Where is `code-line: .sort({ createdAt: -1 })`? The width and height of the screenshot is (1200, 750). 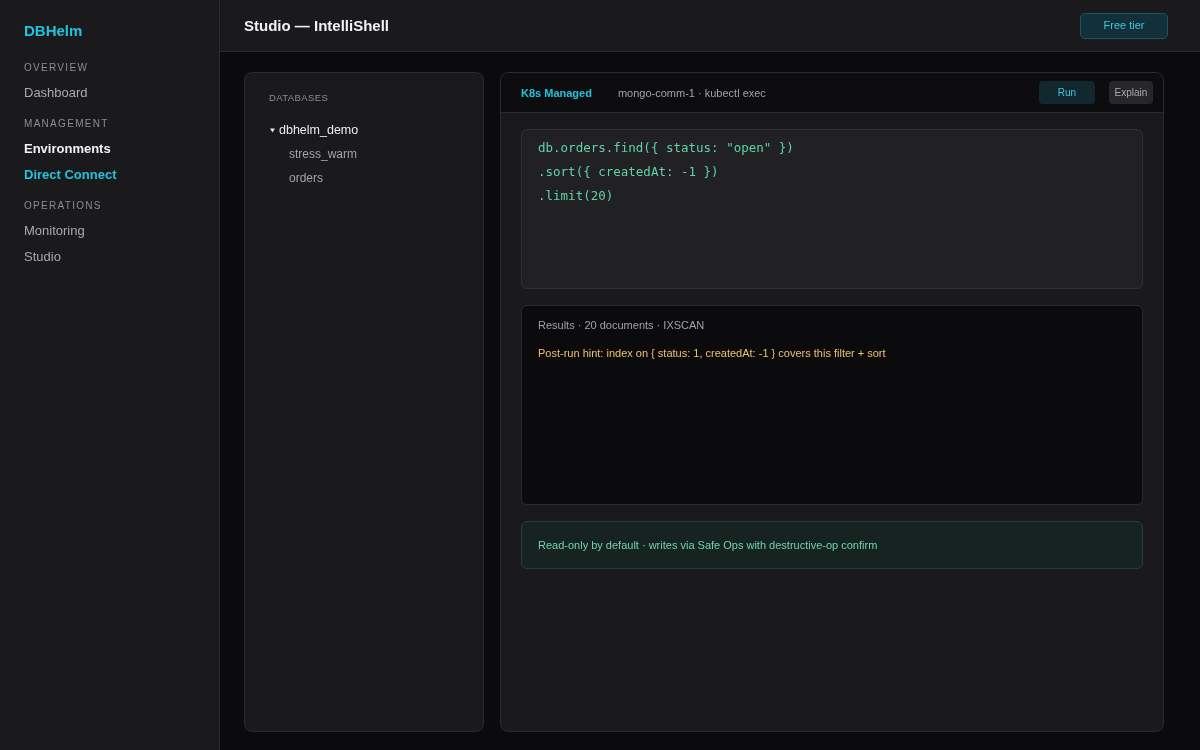 code-line: .sort({ createdAt: -1 }) is located at coordinates (628, 172).